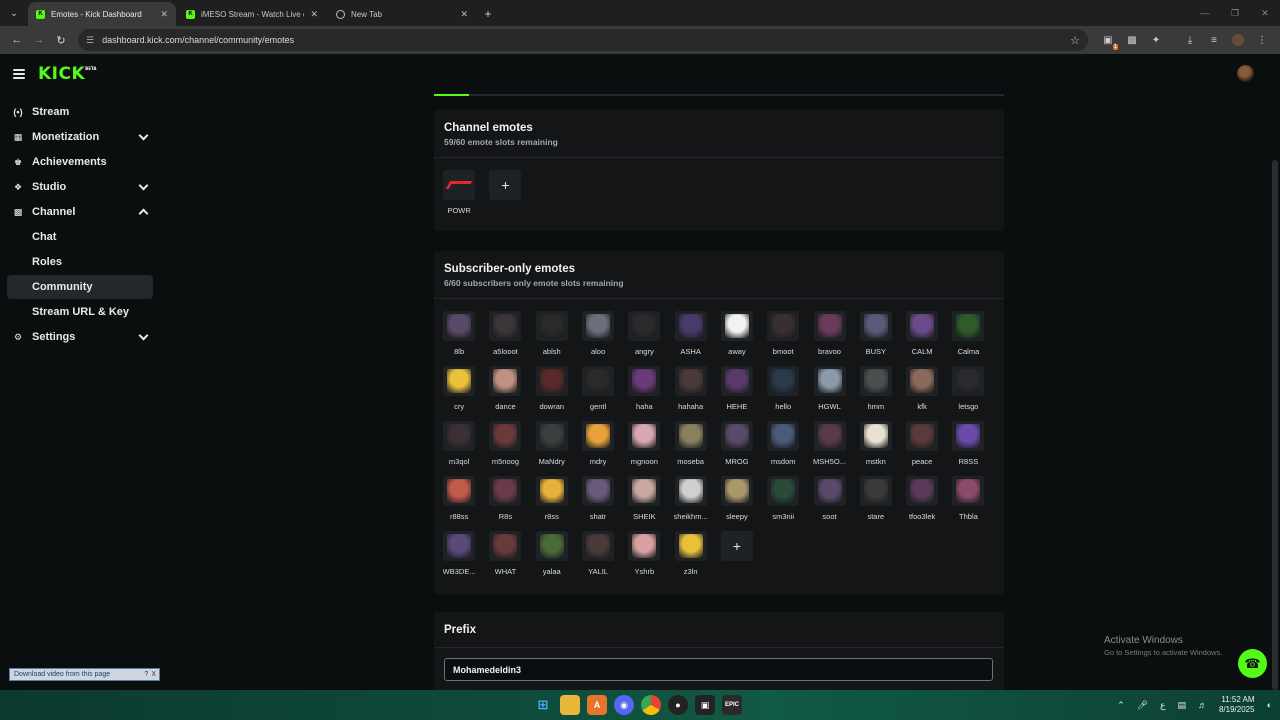  Describe the element at coordinates (102, 14) in the screenshot. I see `browser-tab-emotes: K Emotes - Kick Dashboard ✕` at that location.